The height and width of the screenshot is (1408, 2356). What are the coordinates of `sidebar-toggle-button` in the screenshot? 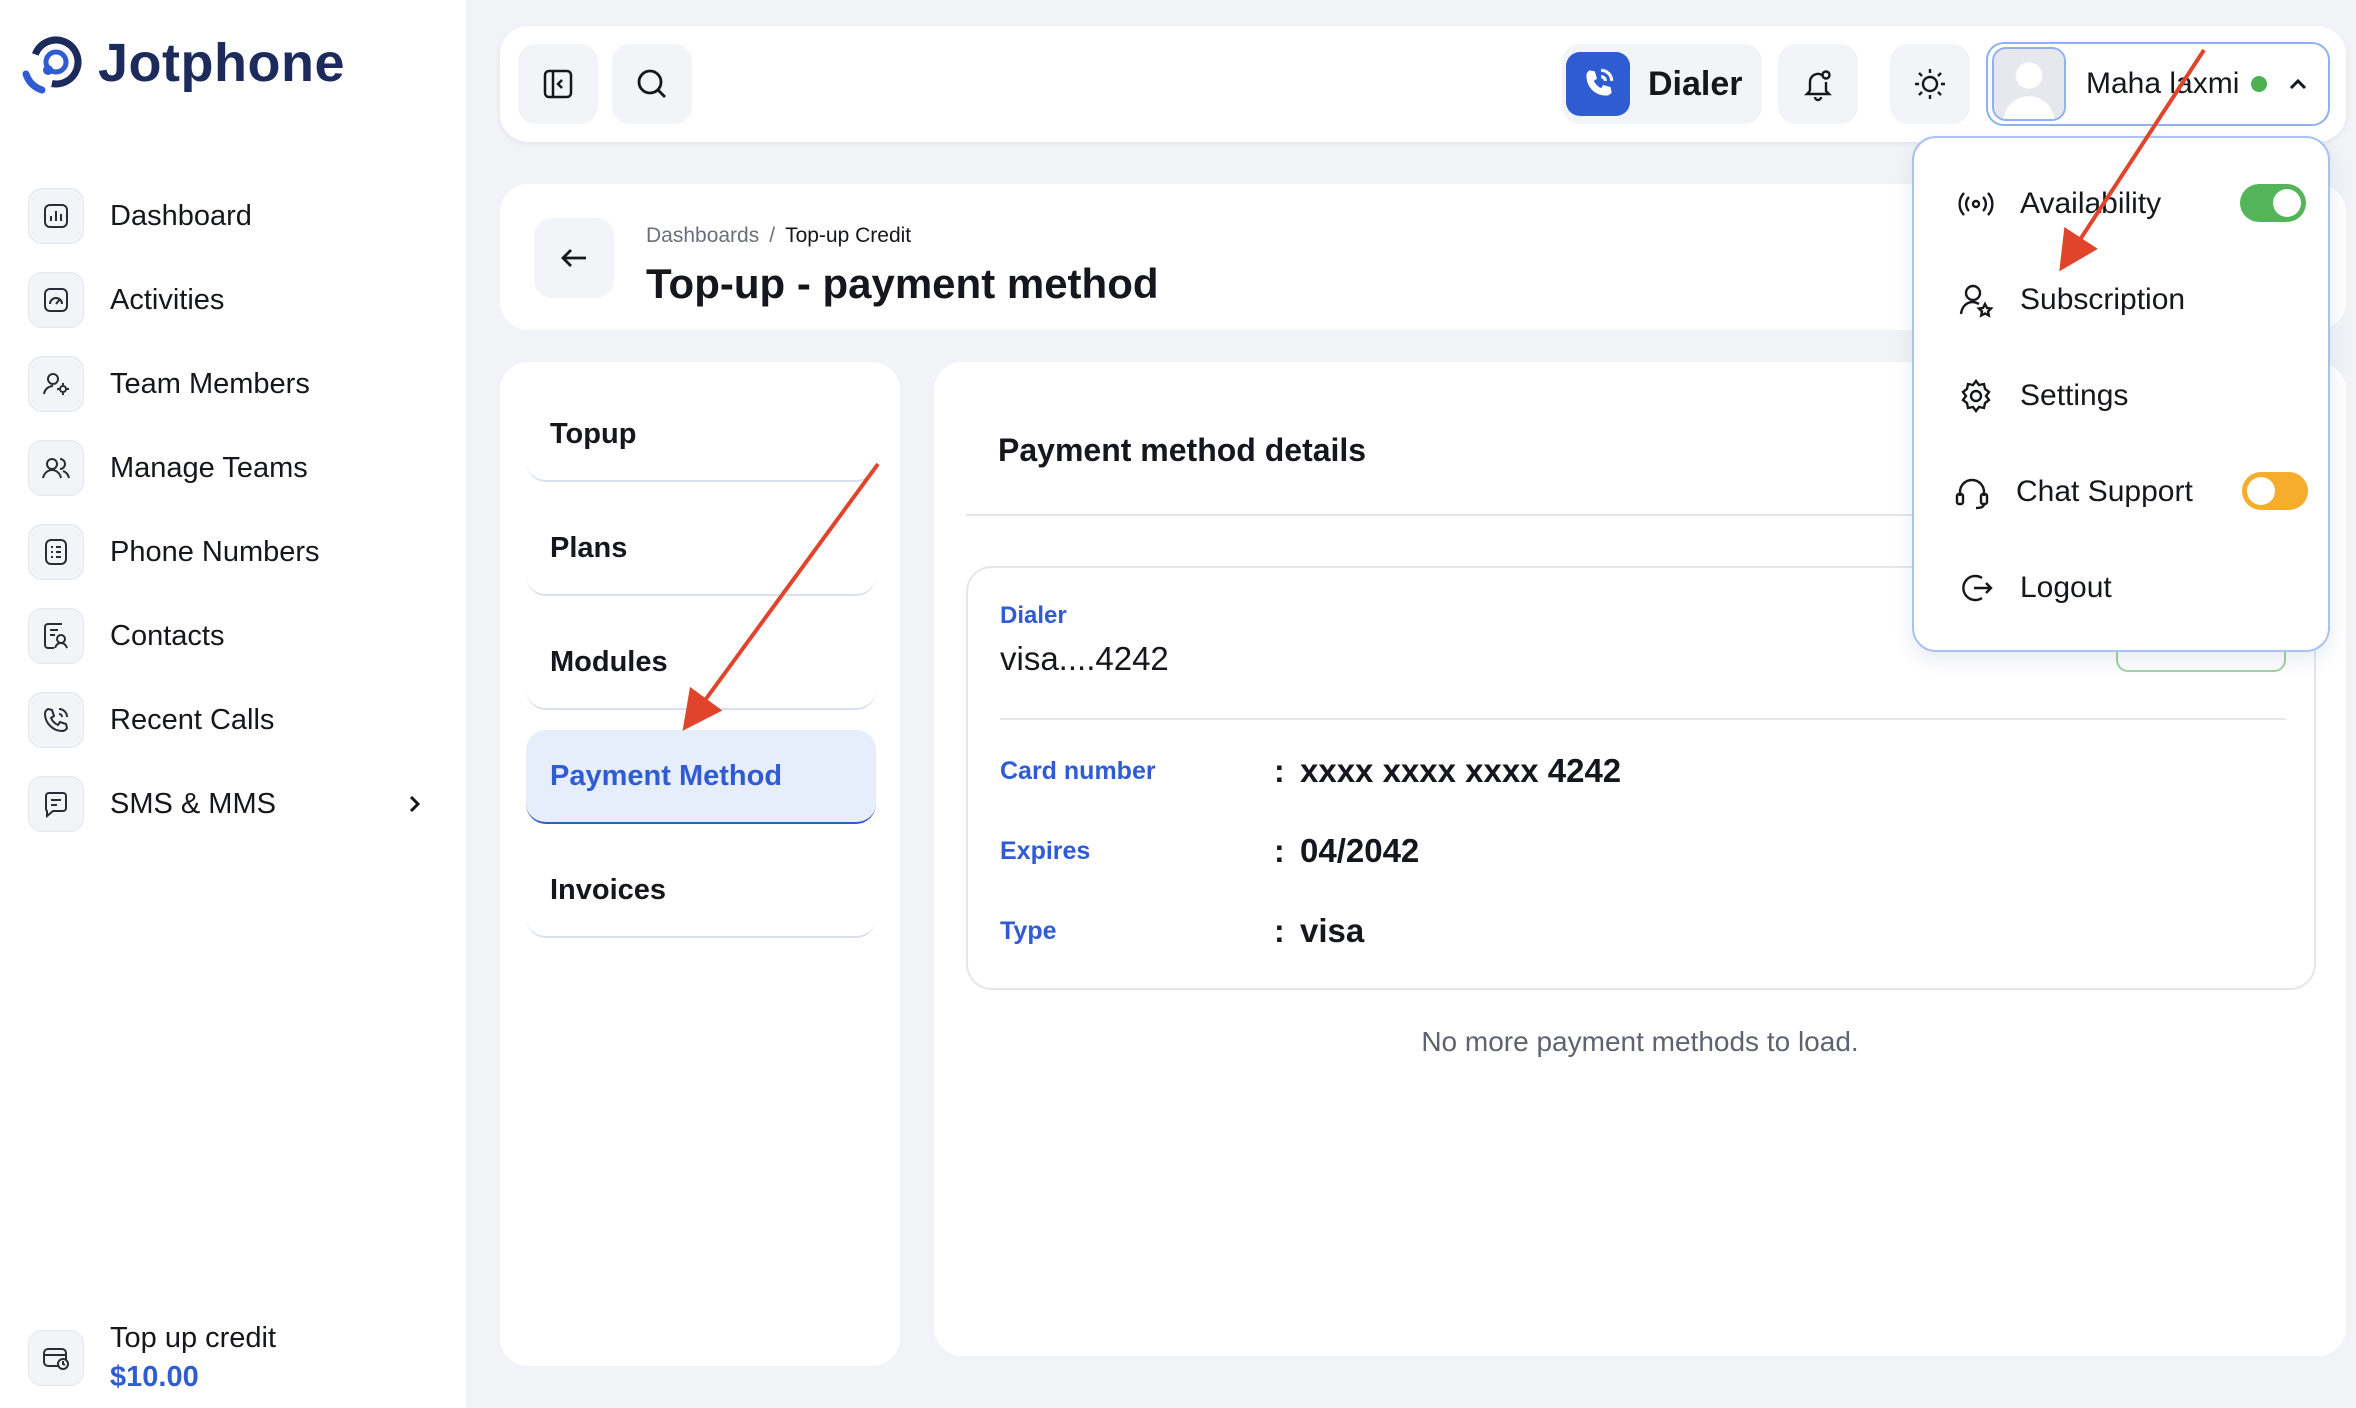 It's located at (558, 84).